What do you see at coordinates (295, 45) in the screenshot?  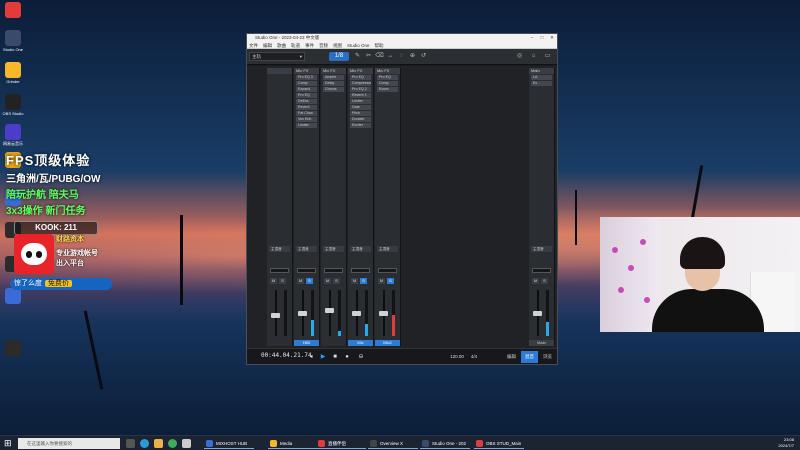 I see `menu-item: 轨道` at bounding box center [295, 45].